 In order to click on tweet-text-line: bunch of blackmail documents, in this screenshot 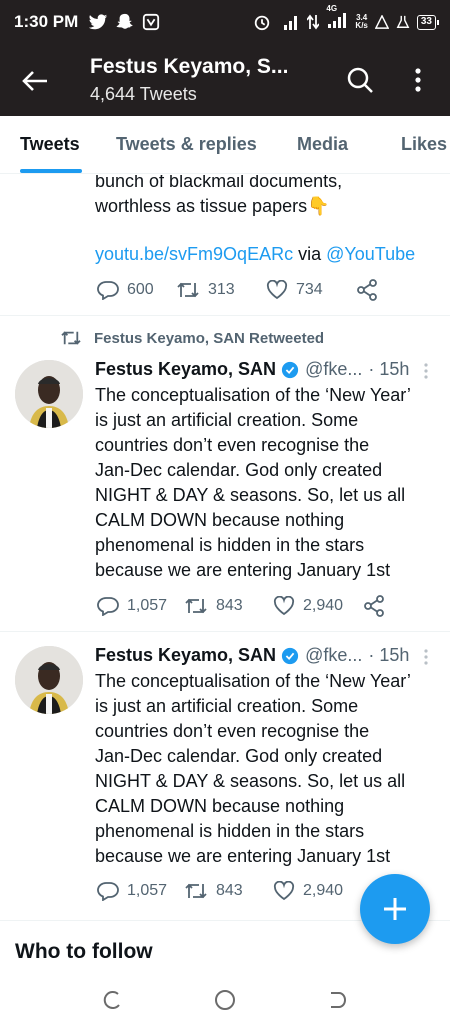, I will do `click(219, 183)`.